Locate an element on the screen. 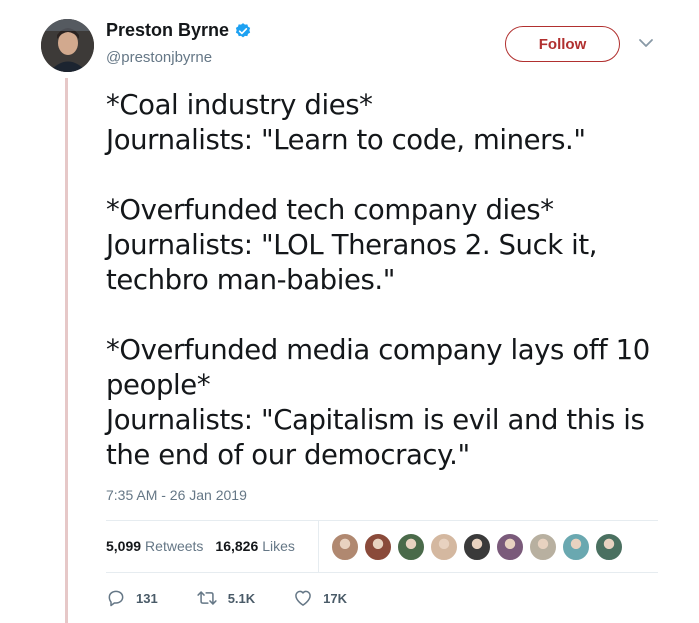 The image size is (699, 623). avatar is located at coordinates (67, 45).